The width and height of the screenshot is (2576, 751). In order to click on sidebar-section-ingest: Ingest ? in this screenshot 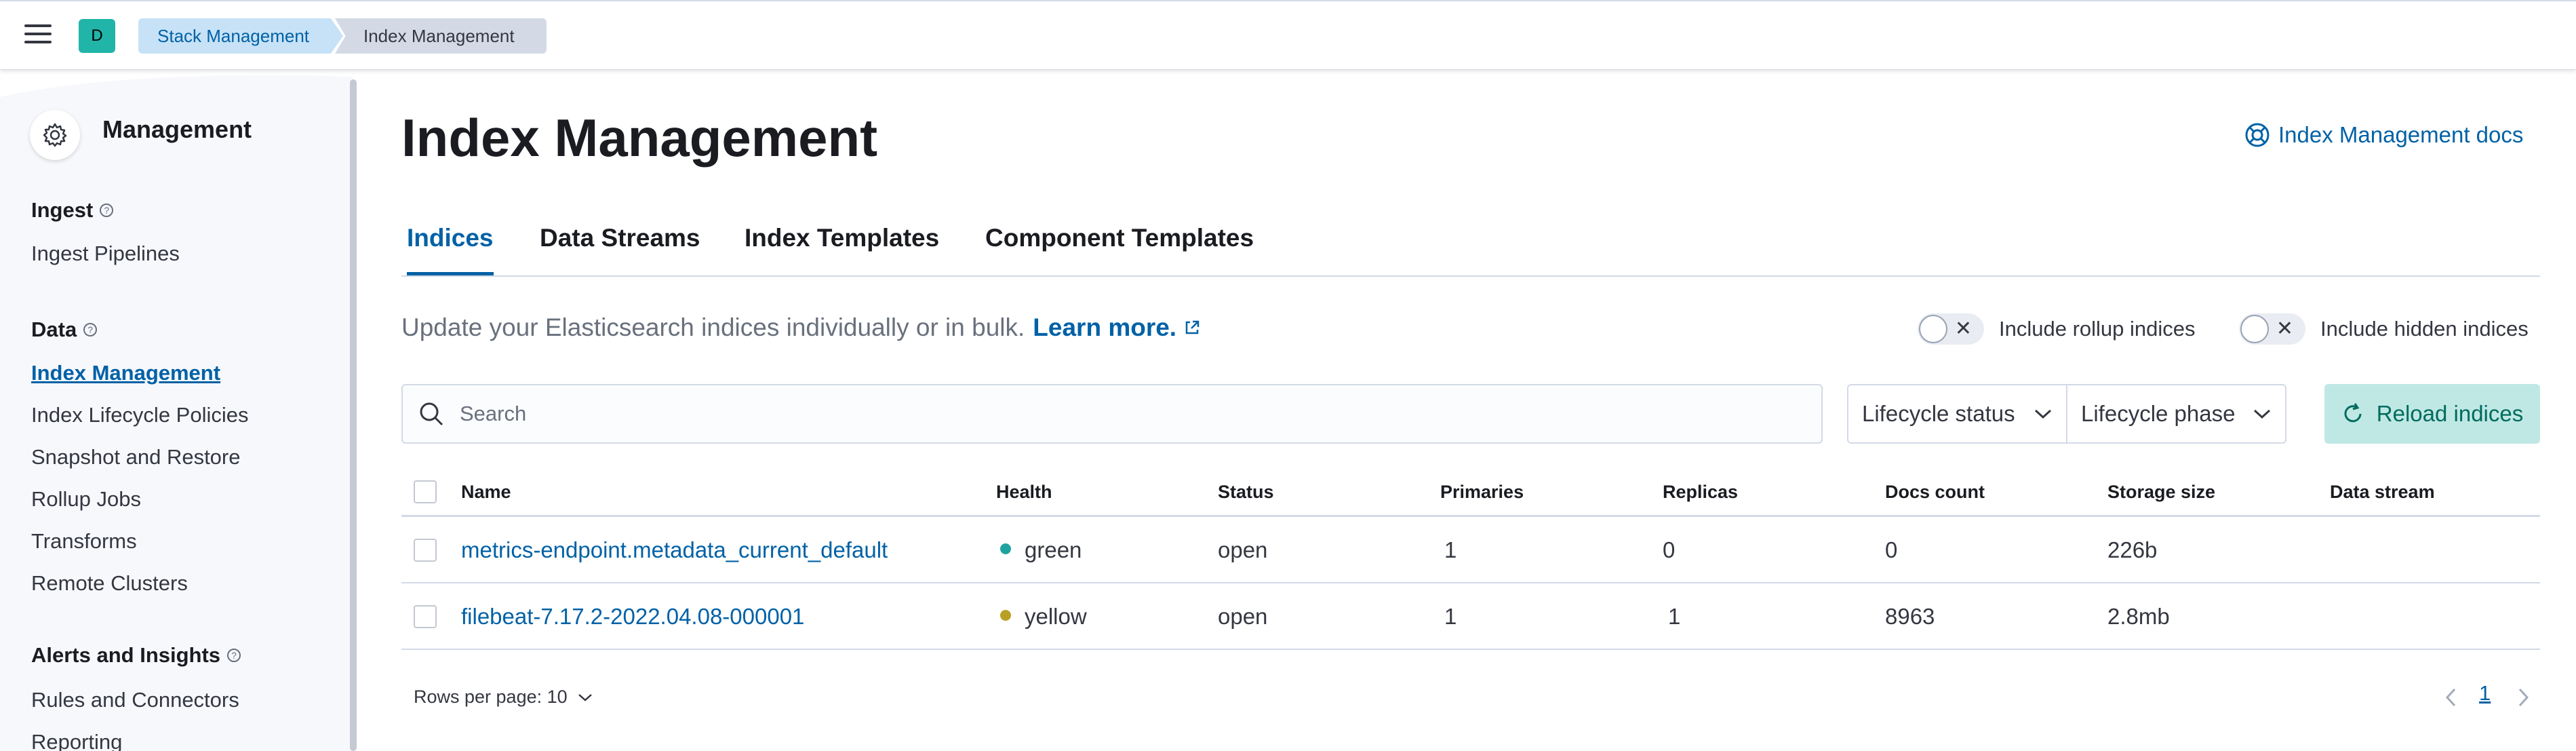, I will do `click(72, 210)`.